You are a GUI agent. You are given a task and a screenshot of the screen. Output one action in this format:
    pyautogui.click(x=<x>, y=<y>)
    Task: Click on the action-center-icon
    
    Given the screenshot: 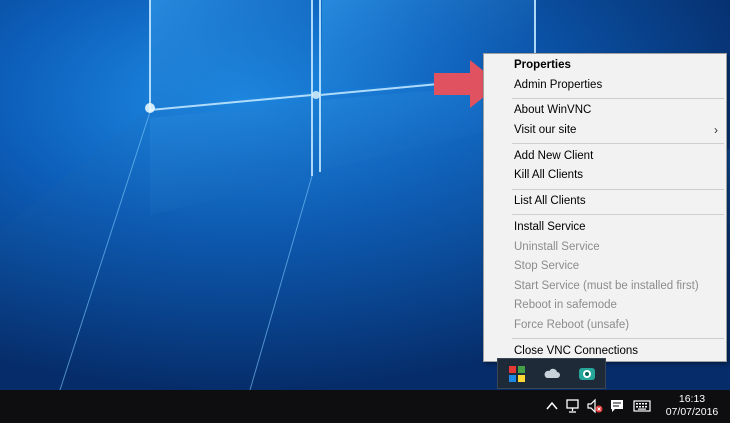 What is the action you would take?
    pyautogui.click(x=617, y=406)
    